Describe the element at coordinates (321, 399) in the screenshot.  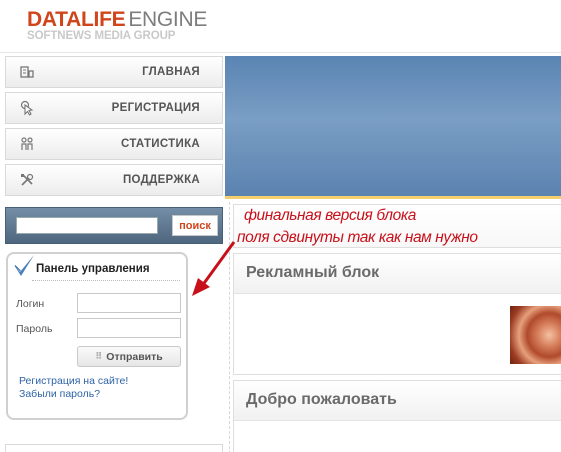
I see `welcome-block-title: Добро пожаловать` at that location.